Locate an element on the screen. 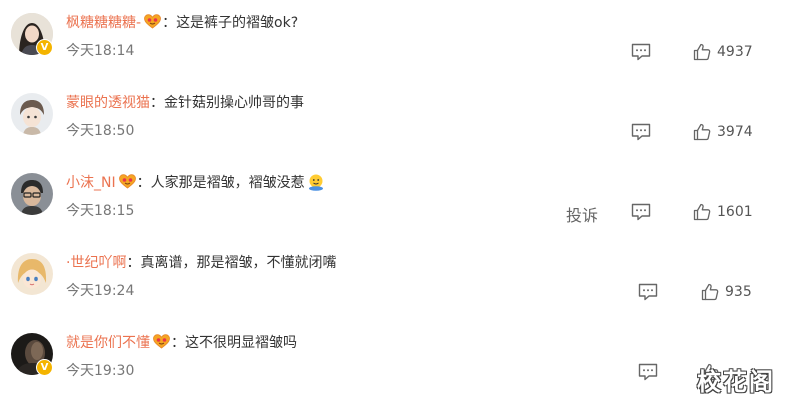 This screenshot has width=785, height=411. comment-line: ·世纪吖啊：真离谱，那是褶皱，不懂就闭嘴 is located at coordinates (201, 263).